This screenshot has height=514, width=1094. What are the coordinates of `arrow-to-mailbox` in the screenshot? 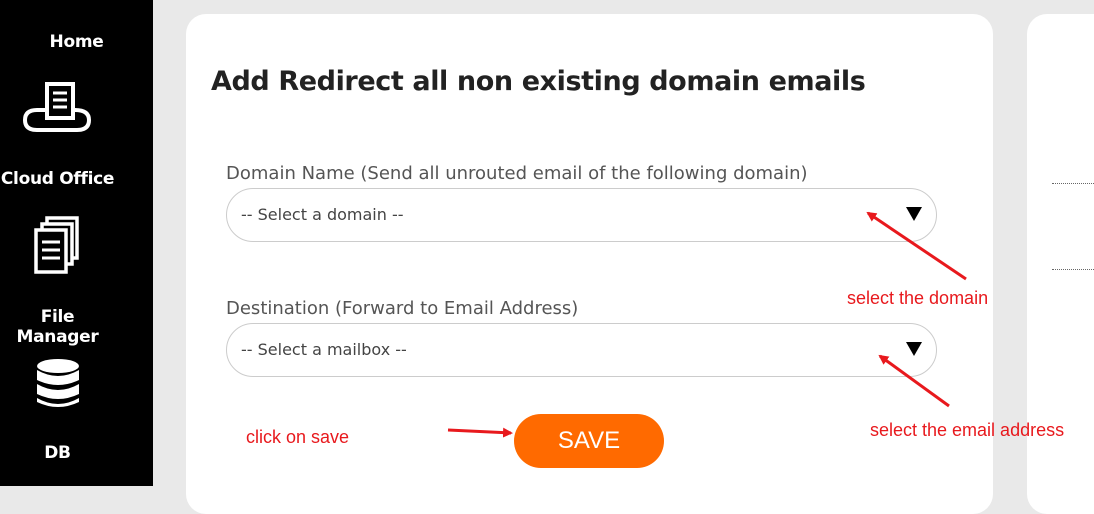 It's located at (914, 381).